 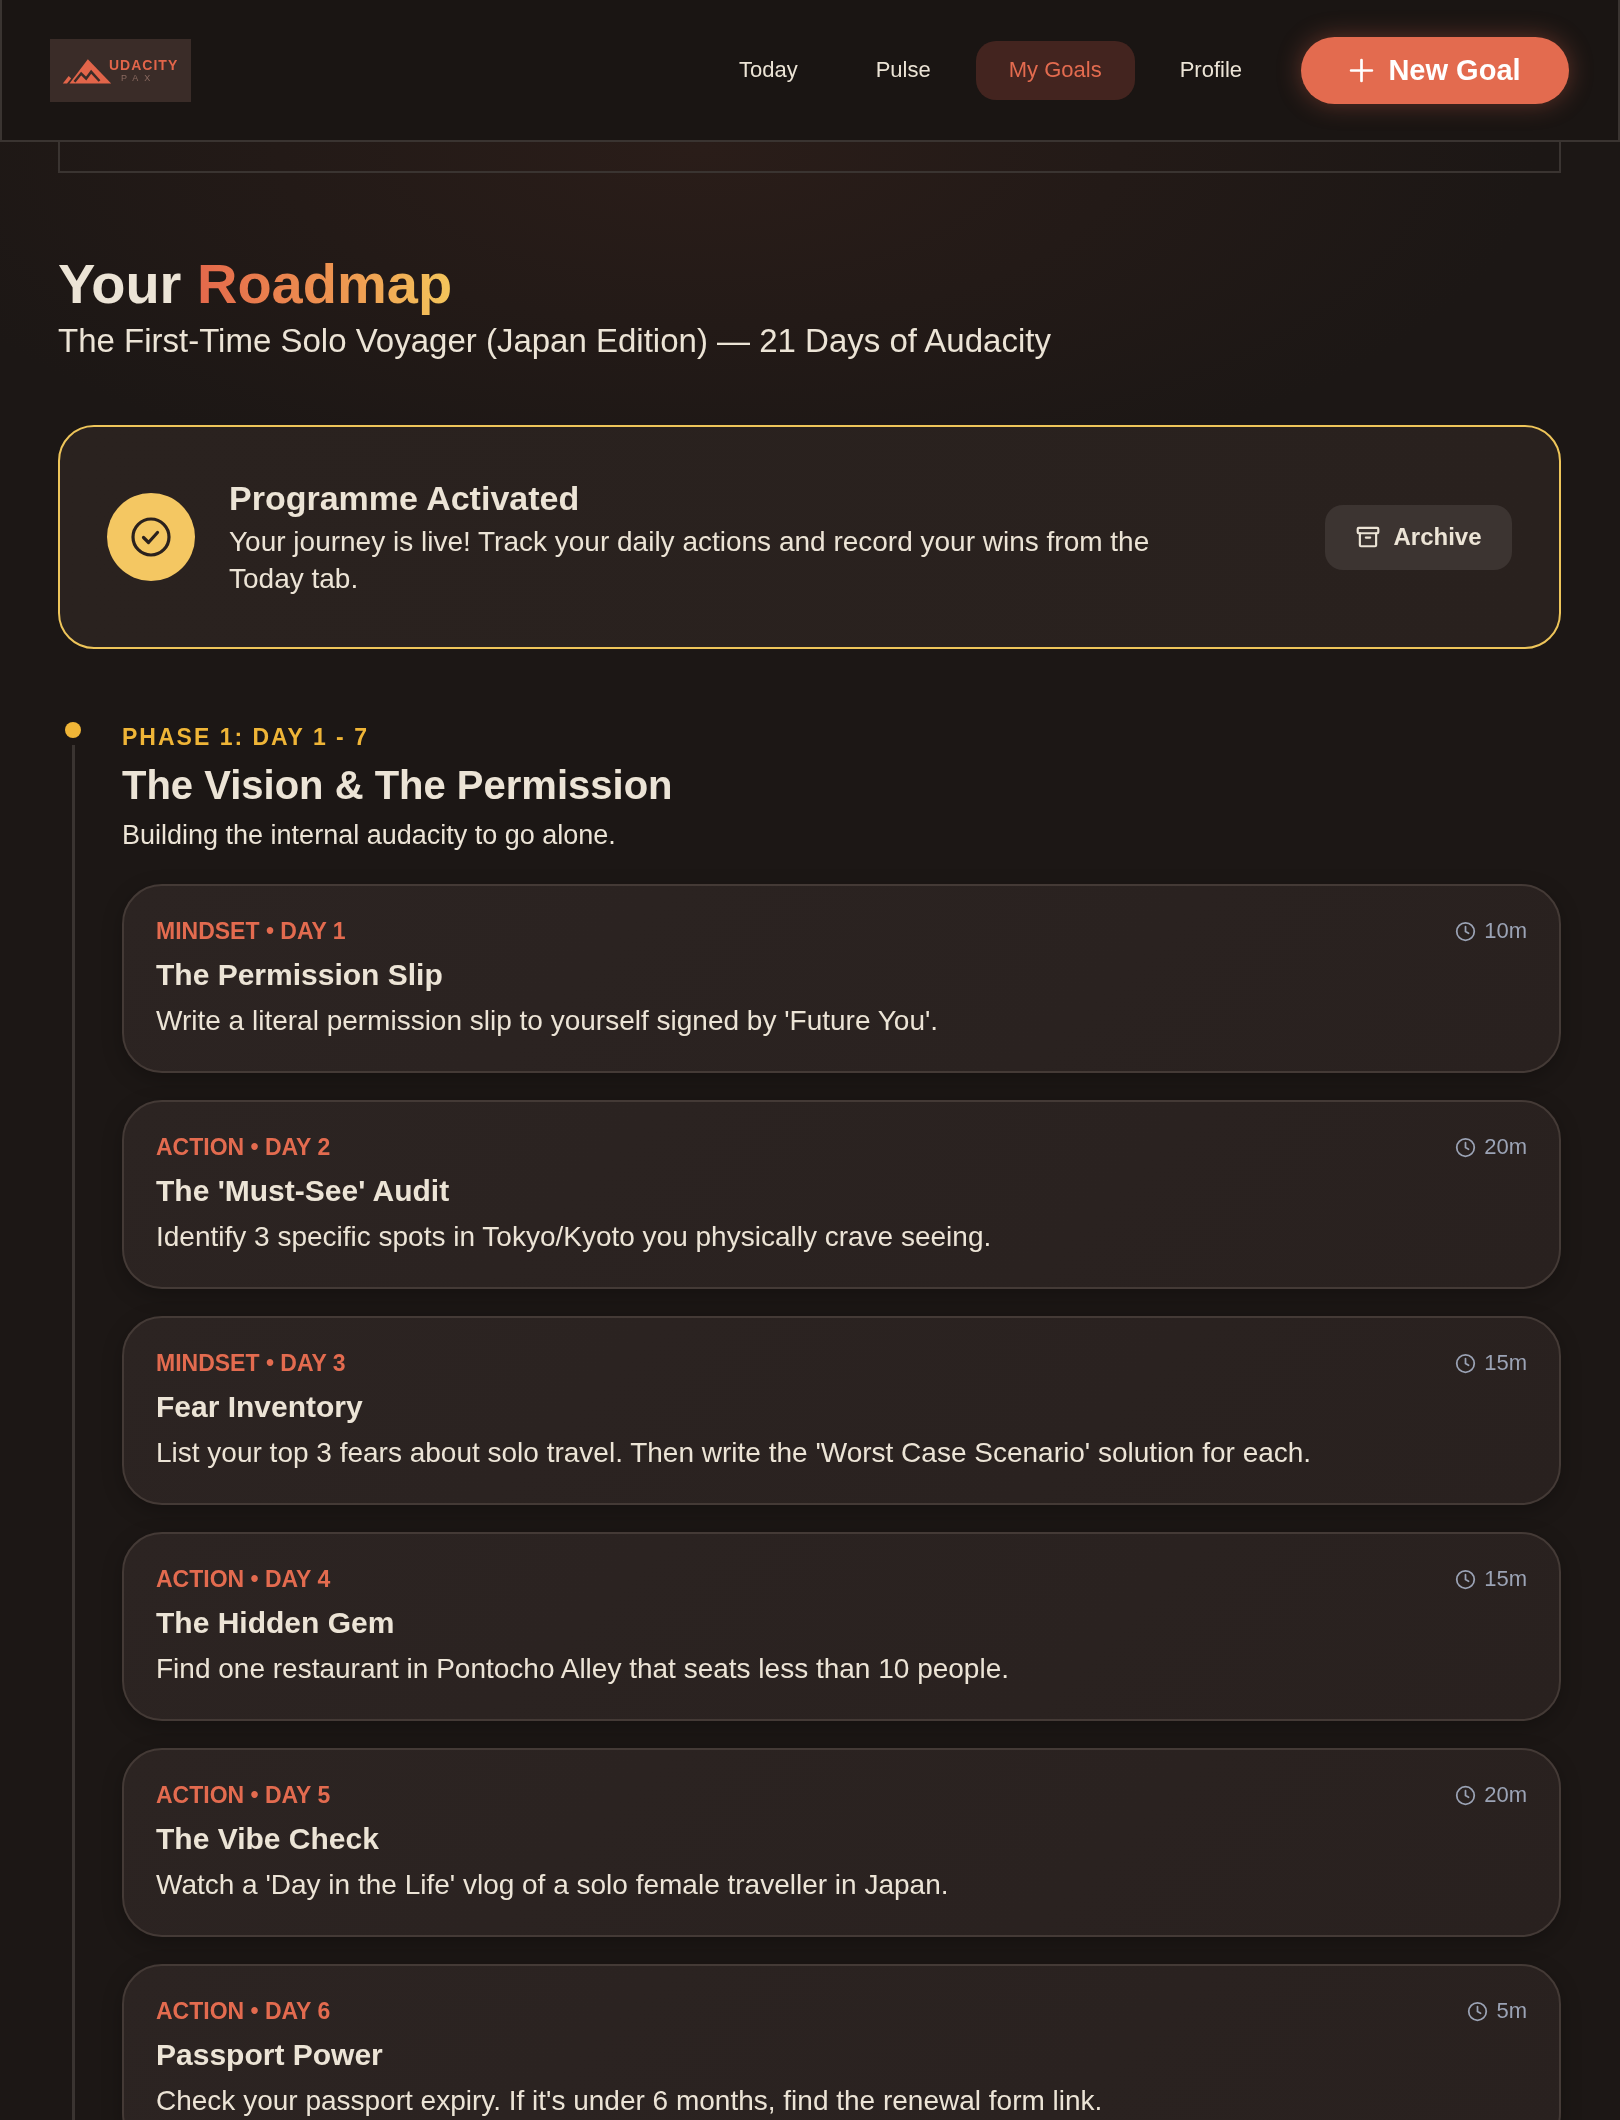 What do you see at coordinates (574, 1237) in the screenshot?
I see `task-description: Identify 3 specific spots in Tokyo/Kyoto you physically crave seeing.` at bounding box center [574, 1237].